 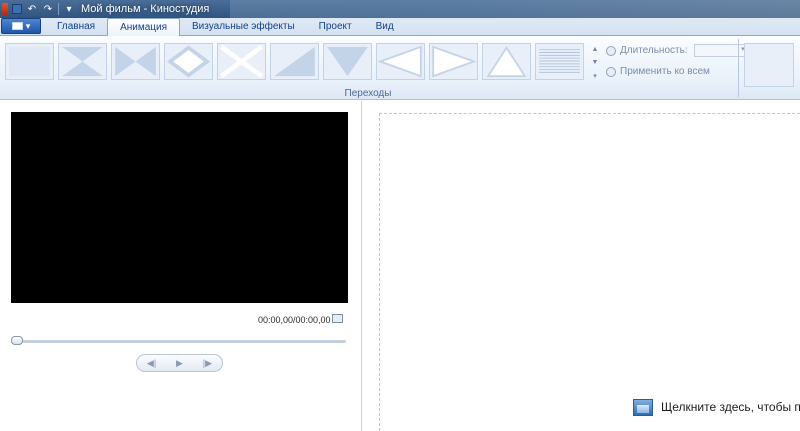 What do you see at coordinates (611, 50) in the screenshot?
I see `clock-icon` at bounding box center [611, 50].